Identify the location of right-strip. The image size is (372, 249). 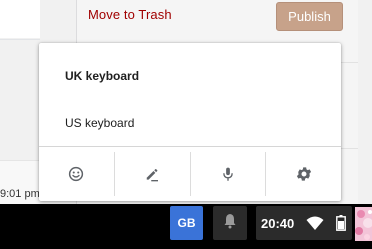
(365, 102).